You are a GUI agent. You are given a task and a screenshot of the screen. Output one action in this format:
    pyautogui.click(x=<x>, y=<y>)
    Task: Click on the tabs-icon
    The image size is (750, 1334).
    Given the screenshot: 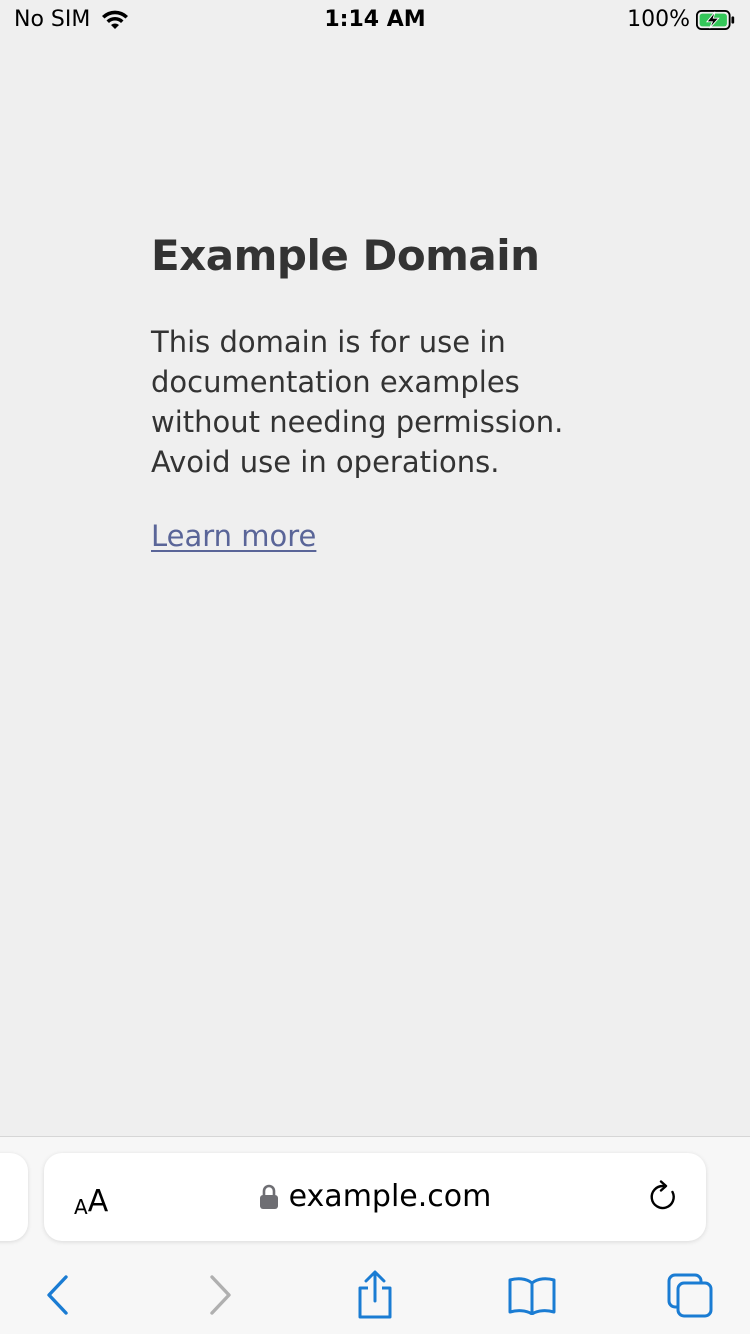 What is the action you would take?
    pyautogui.click(x=690, y=1295)
    